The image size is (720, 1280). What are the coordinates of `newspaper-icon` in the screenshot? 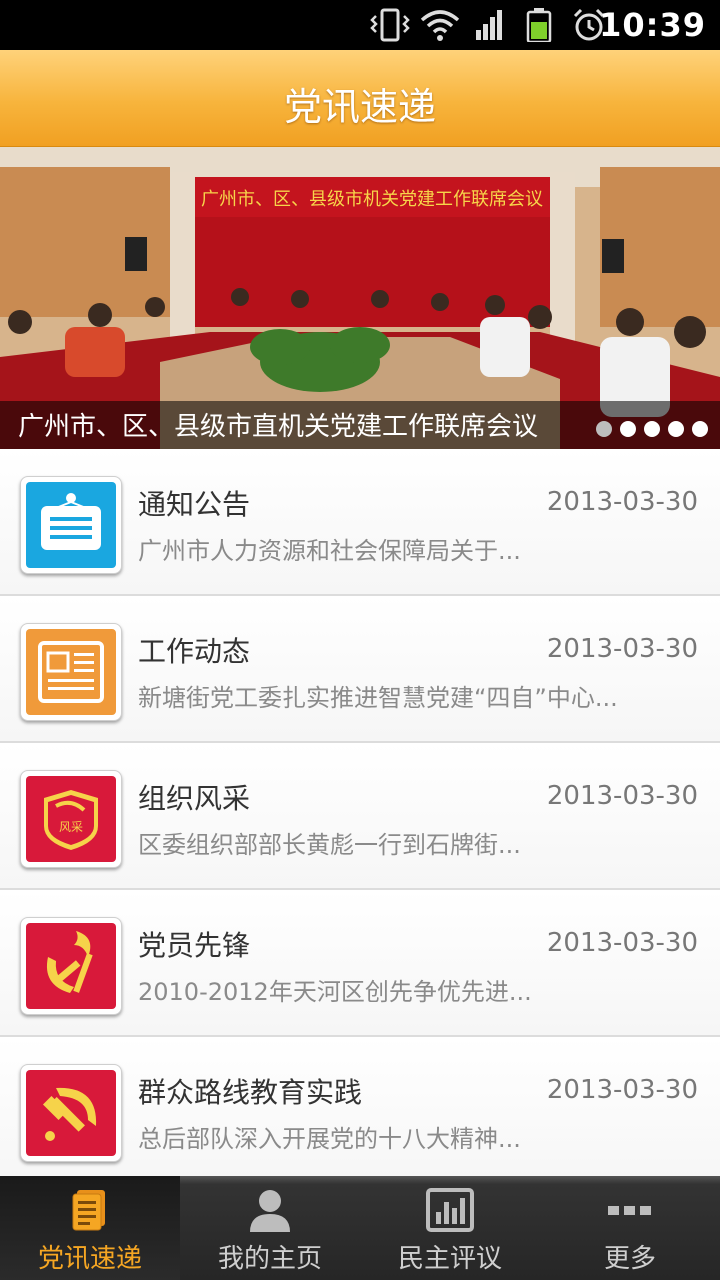 It's located at (71, 672).